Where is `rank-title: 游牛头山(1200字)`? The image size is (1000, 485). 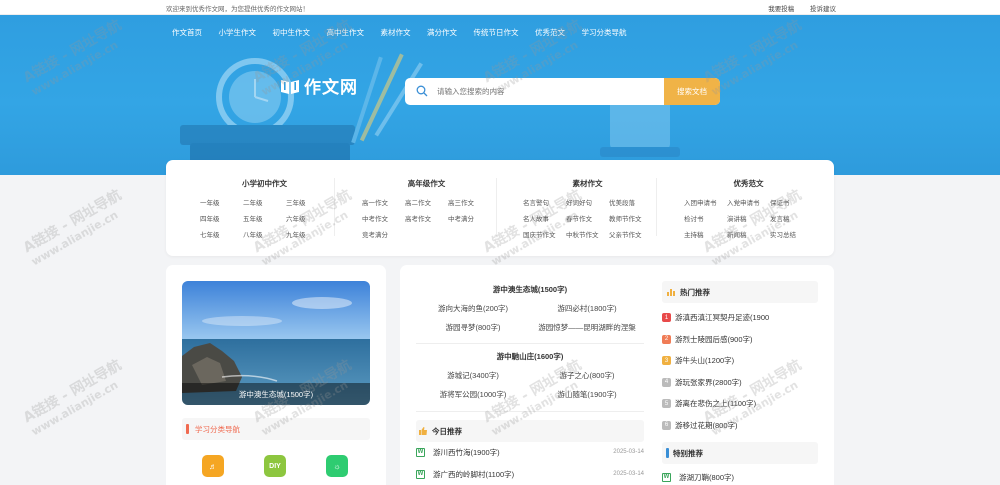 rank-title: 游牛头山(1200字) is located at coordinates (704, 360).